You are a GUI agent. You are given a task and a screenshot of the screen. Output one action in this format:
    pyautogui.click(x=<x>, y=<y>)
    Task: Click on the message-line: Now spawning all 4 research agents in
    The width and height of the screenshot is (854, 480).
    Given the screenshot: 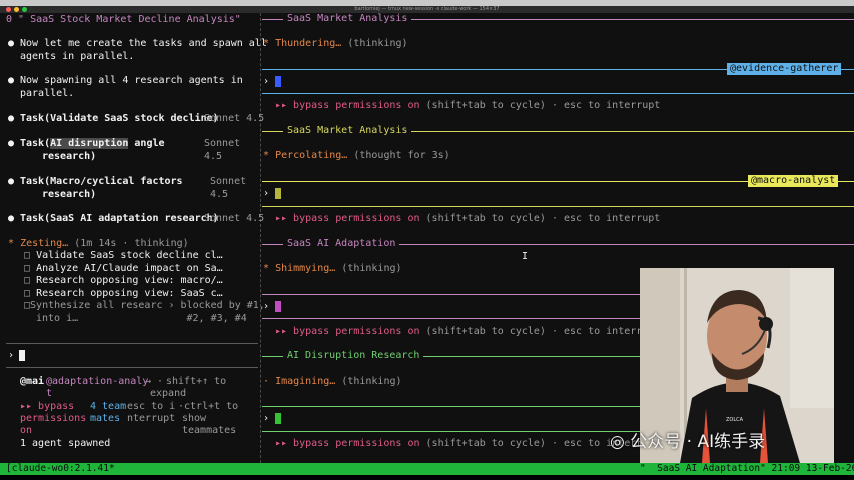 What is the action you would take?
    pyautogui.click(x=131, y=80)
    